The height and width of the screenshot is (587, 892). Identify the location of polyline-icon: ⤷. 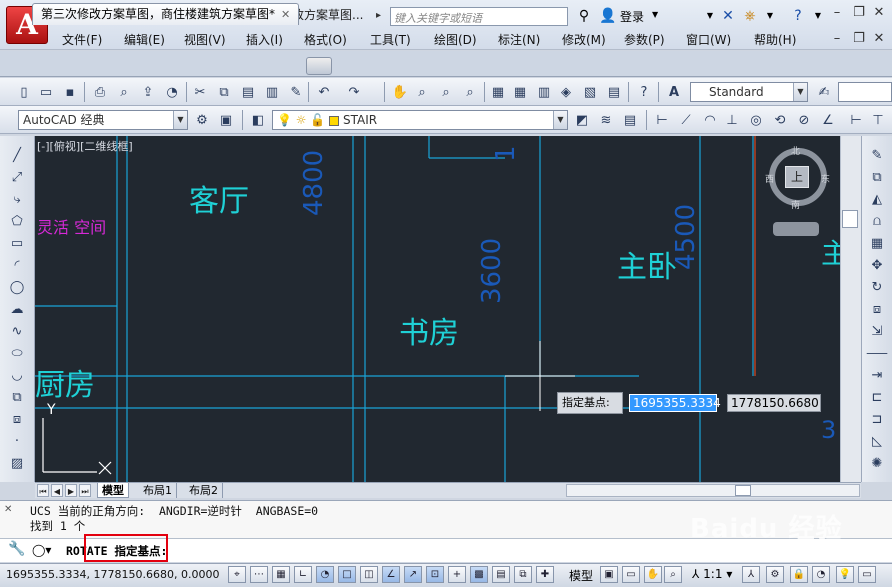
(17, 200).